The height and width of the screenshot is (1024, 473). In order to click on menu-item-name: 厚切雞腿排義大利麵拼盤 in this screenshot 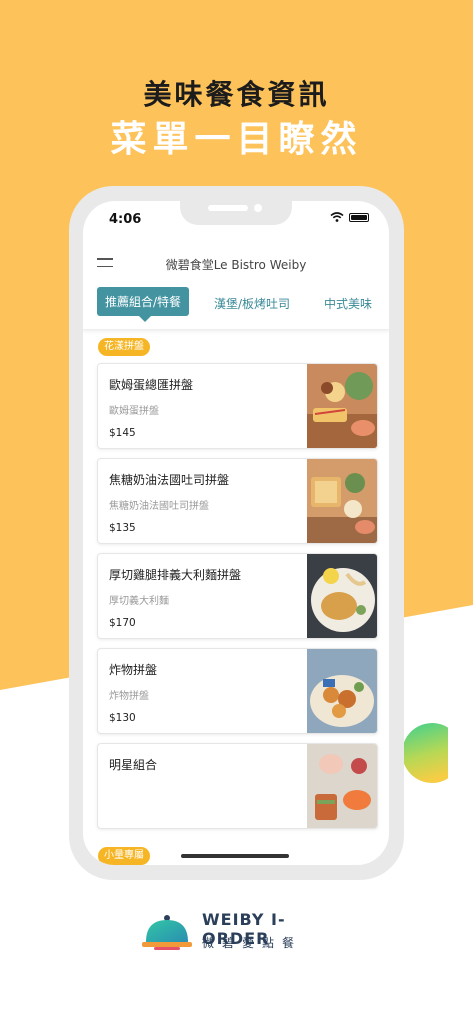, I will do `click(175, 575)`.